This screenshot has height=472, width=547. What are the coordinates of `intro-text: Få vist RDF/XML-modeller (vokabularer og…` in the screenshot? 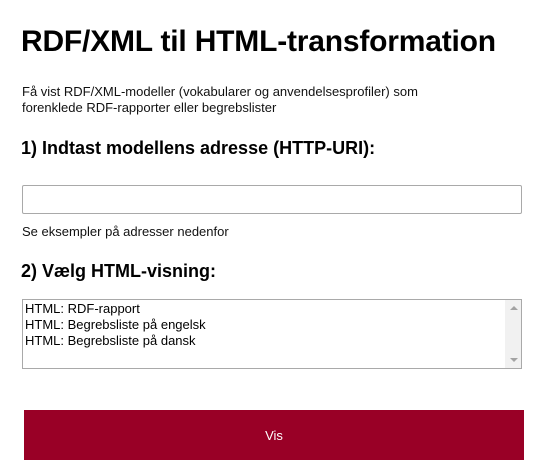 It's located at (220, 99).